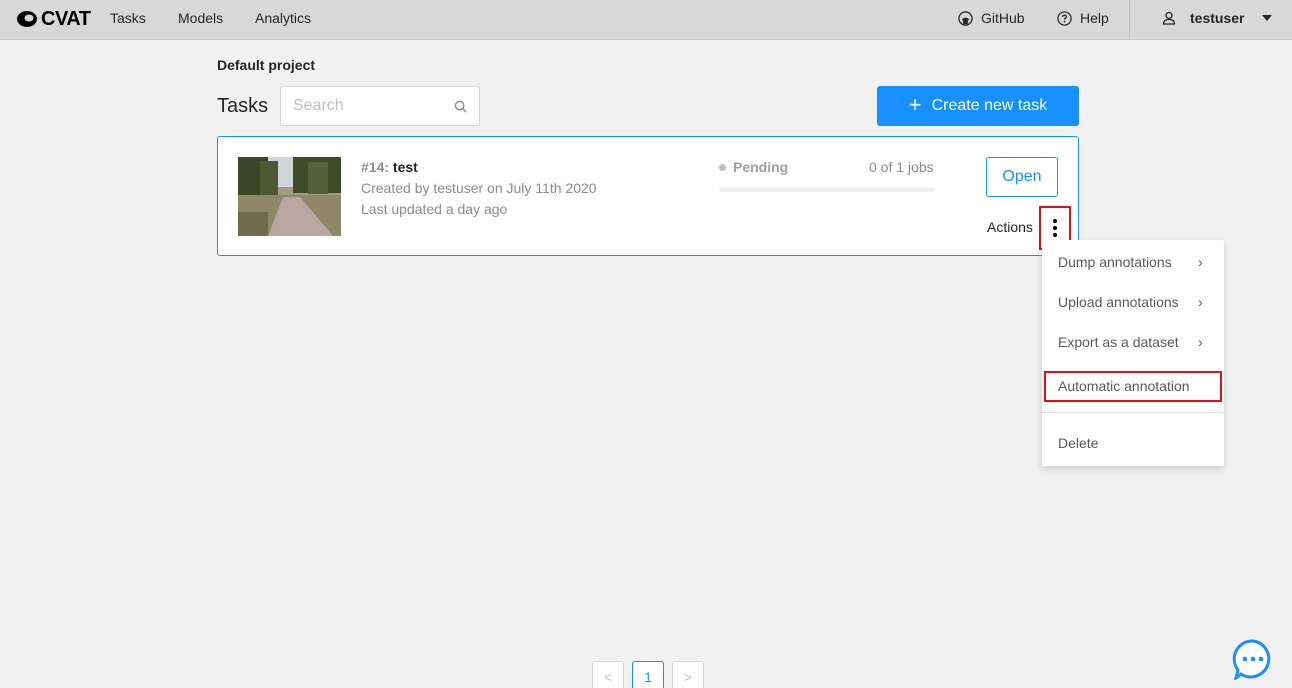 This screenshot has width=1292, height=688. Describe the element at coordinates (1078, 443) in the screenshot. I see `menu-item-delete: Delete` at that location.